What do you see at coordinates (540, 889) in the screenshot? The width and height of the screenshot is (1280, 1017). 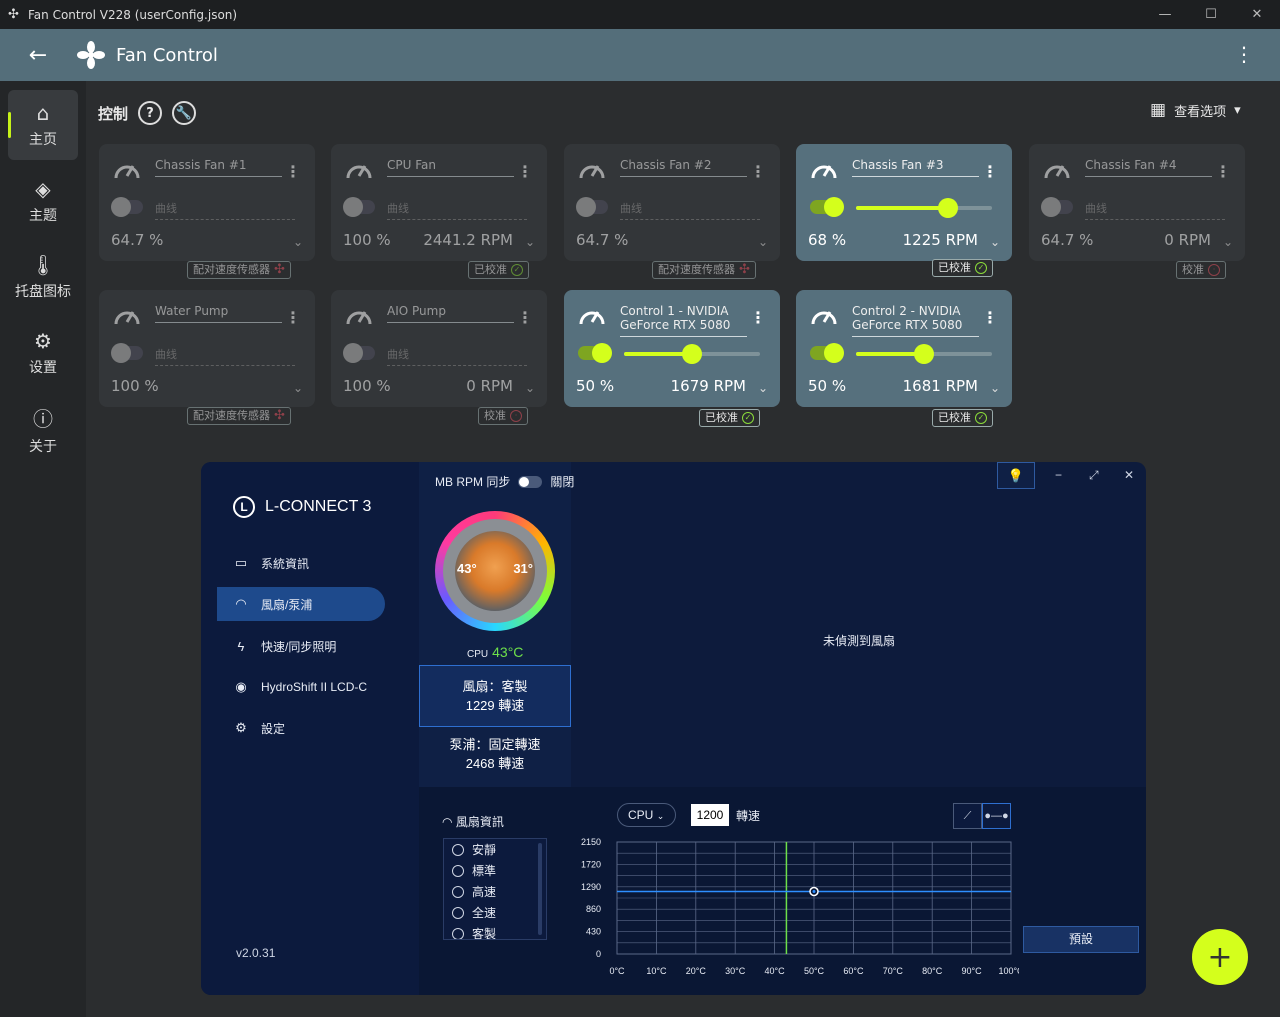 I see `mode-list-scrollbar` at bounding box center [540, 889].